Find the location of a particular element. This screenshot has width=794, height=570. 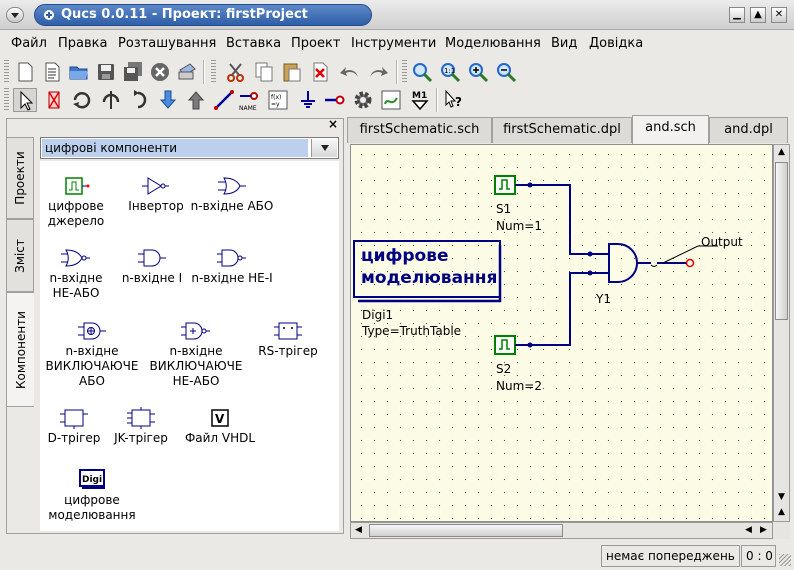

tab-first-schematic-sch: firstSchematic.sch is located at coordinates (419, 130).